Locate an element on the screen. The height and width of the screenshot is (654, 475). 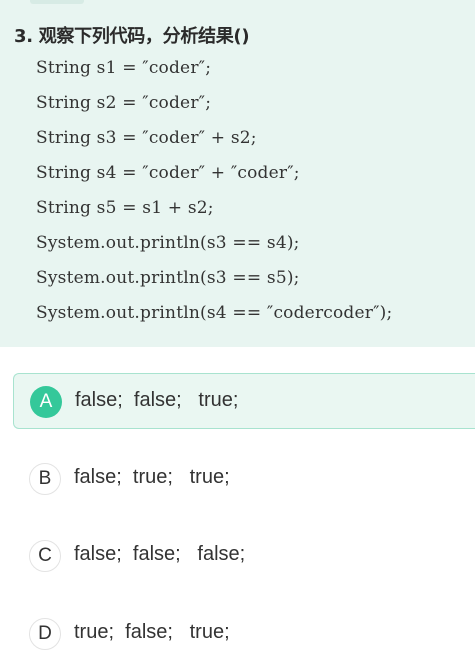
option-c-badge: C is located at coordinates (45, 556).